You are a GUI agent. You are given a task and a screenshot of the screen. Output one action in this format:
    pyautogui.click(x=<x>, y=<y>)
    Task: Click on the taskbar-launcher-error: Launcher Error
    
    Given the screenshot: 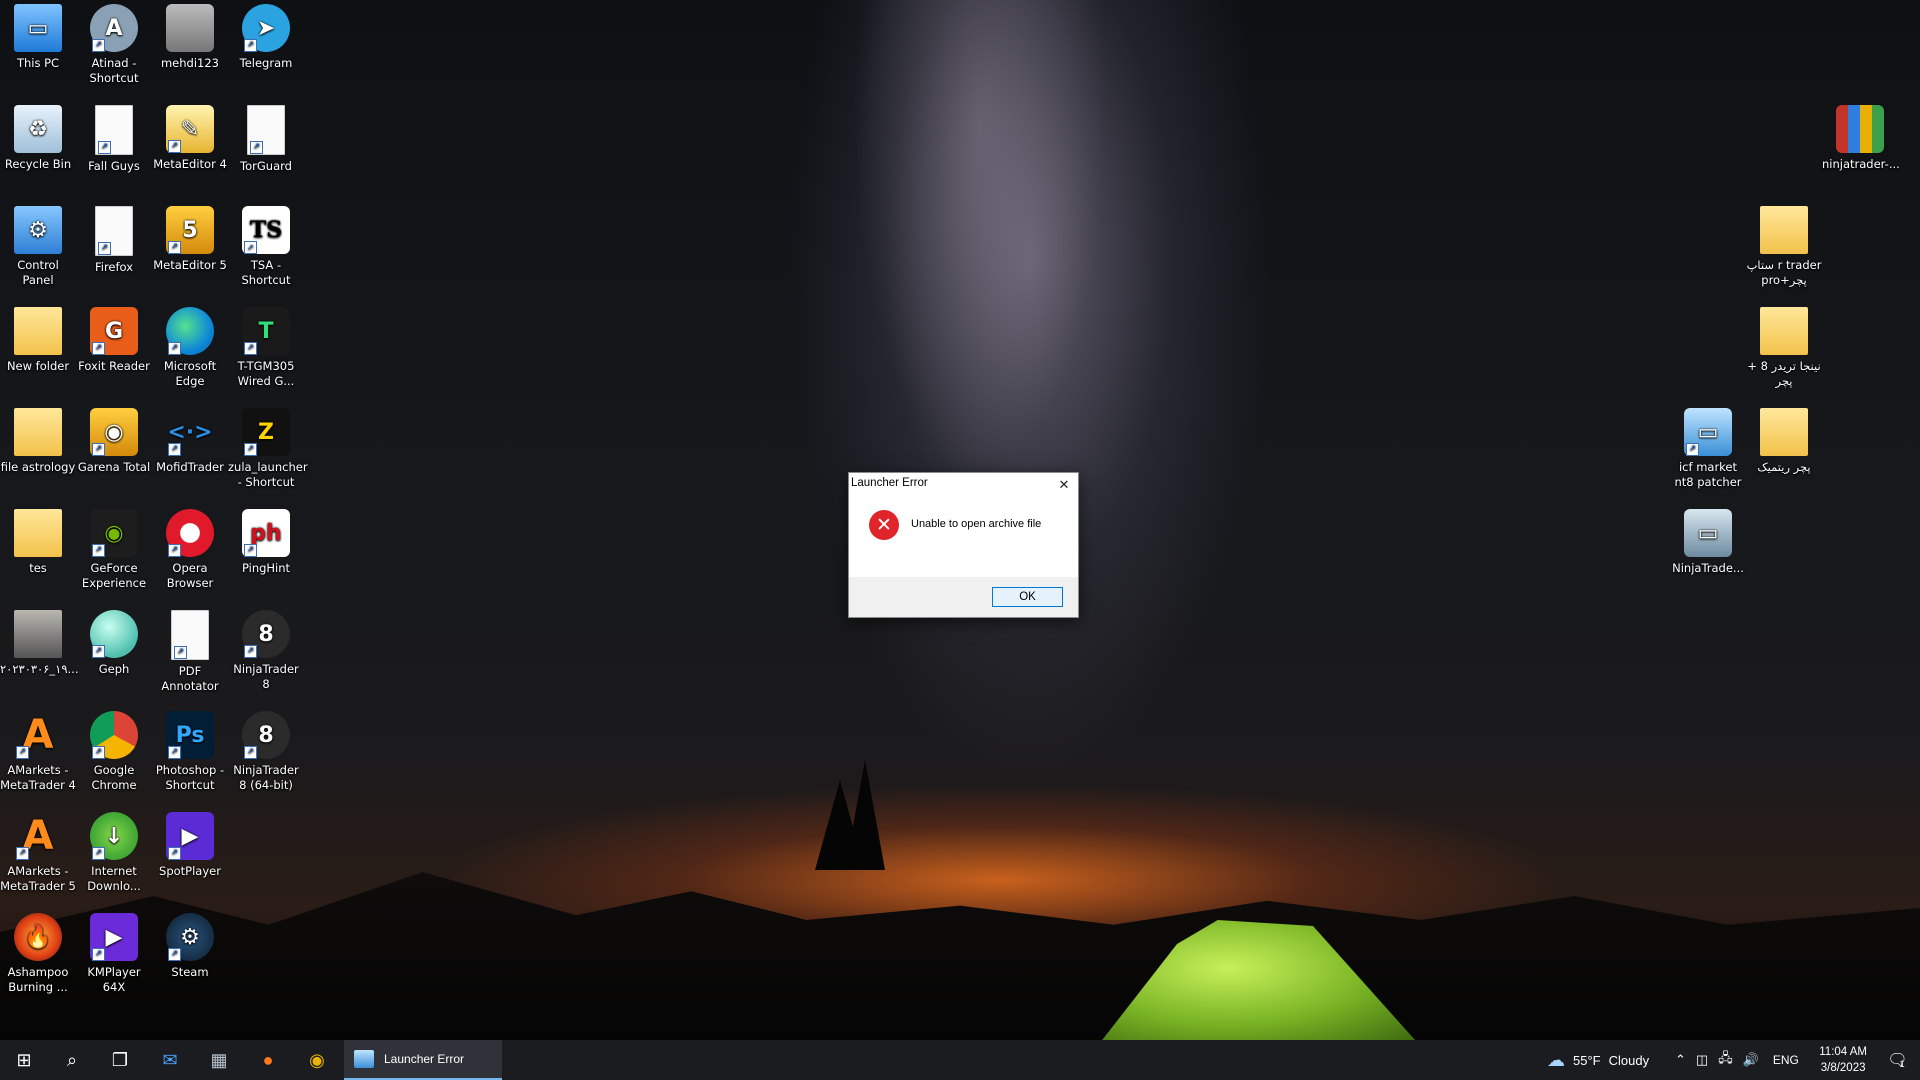 What is the action you would take?
    pyautogui.click(x=423, y=1060)
    